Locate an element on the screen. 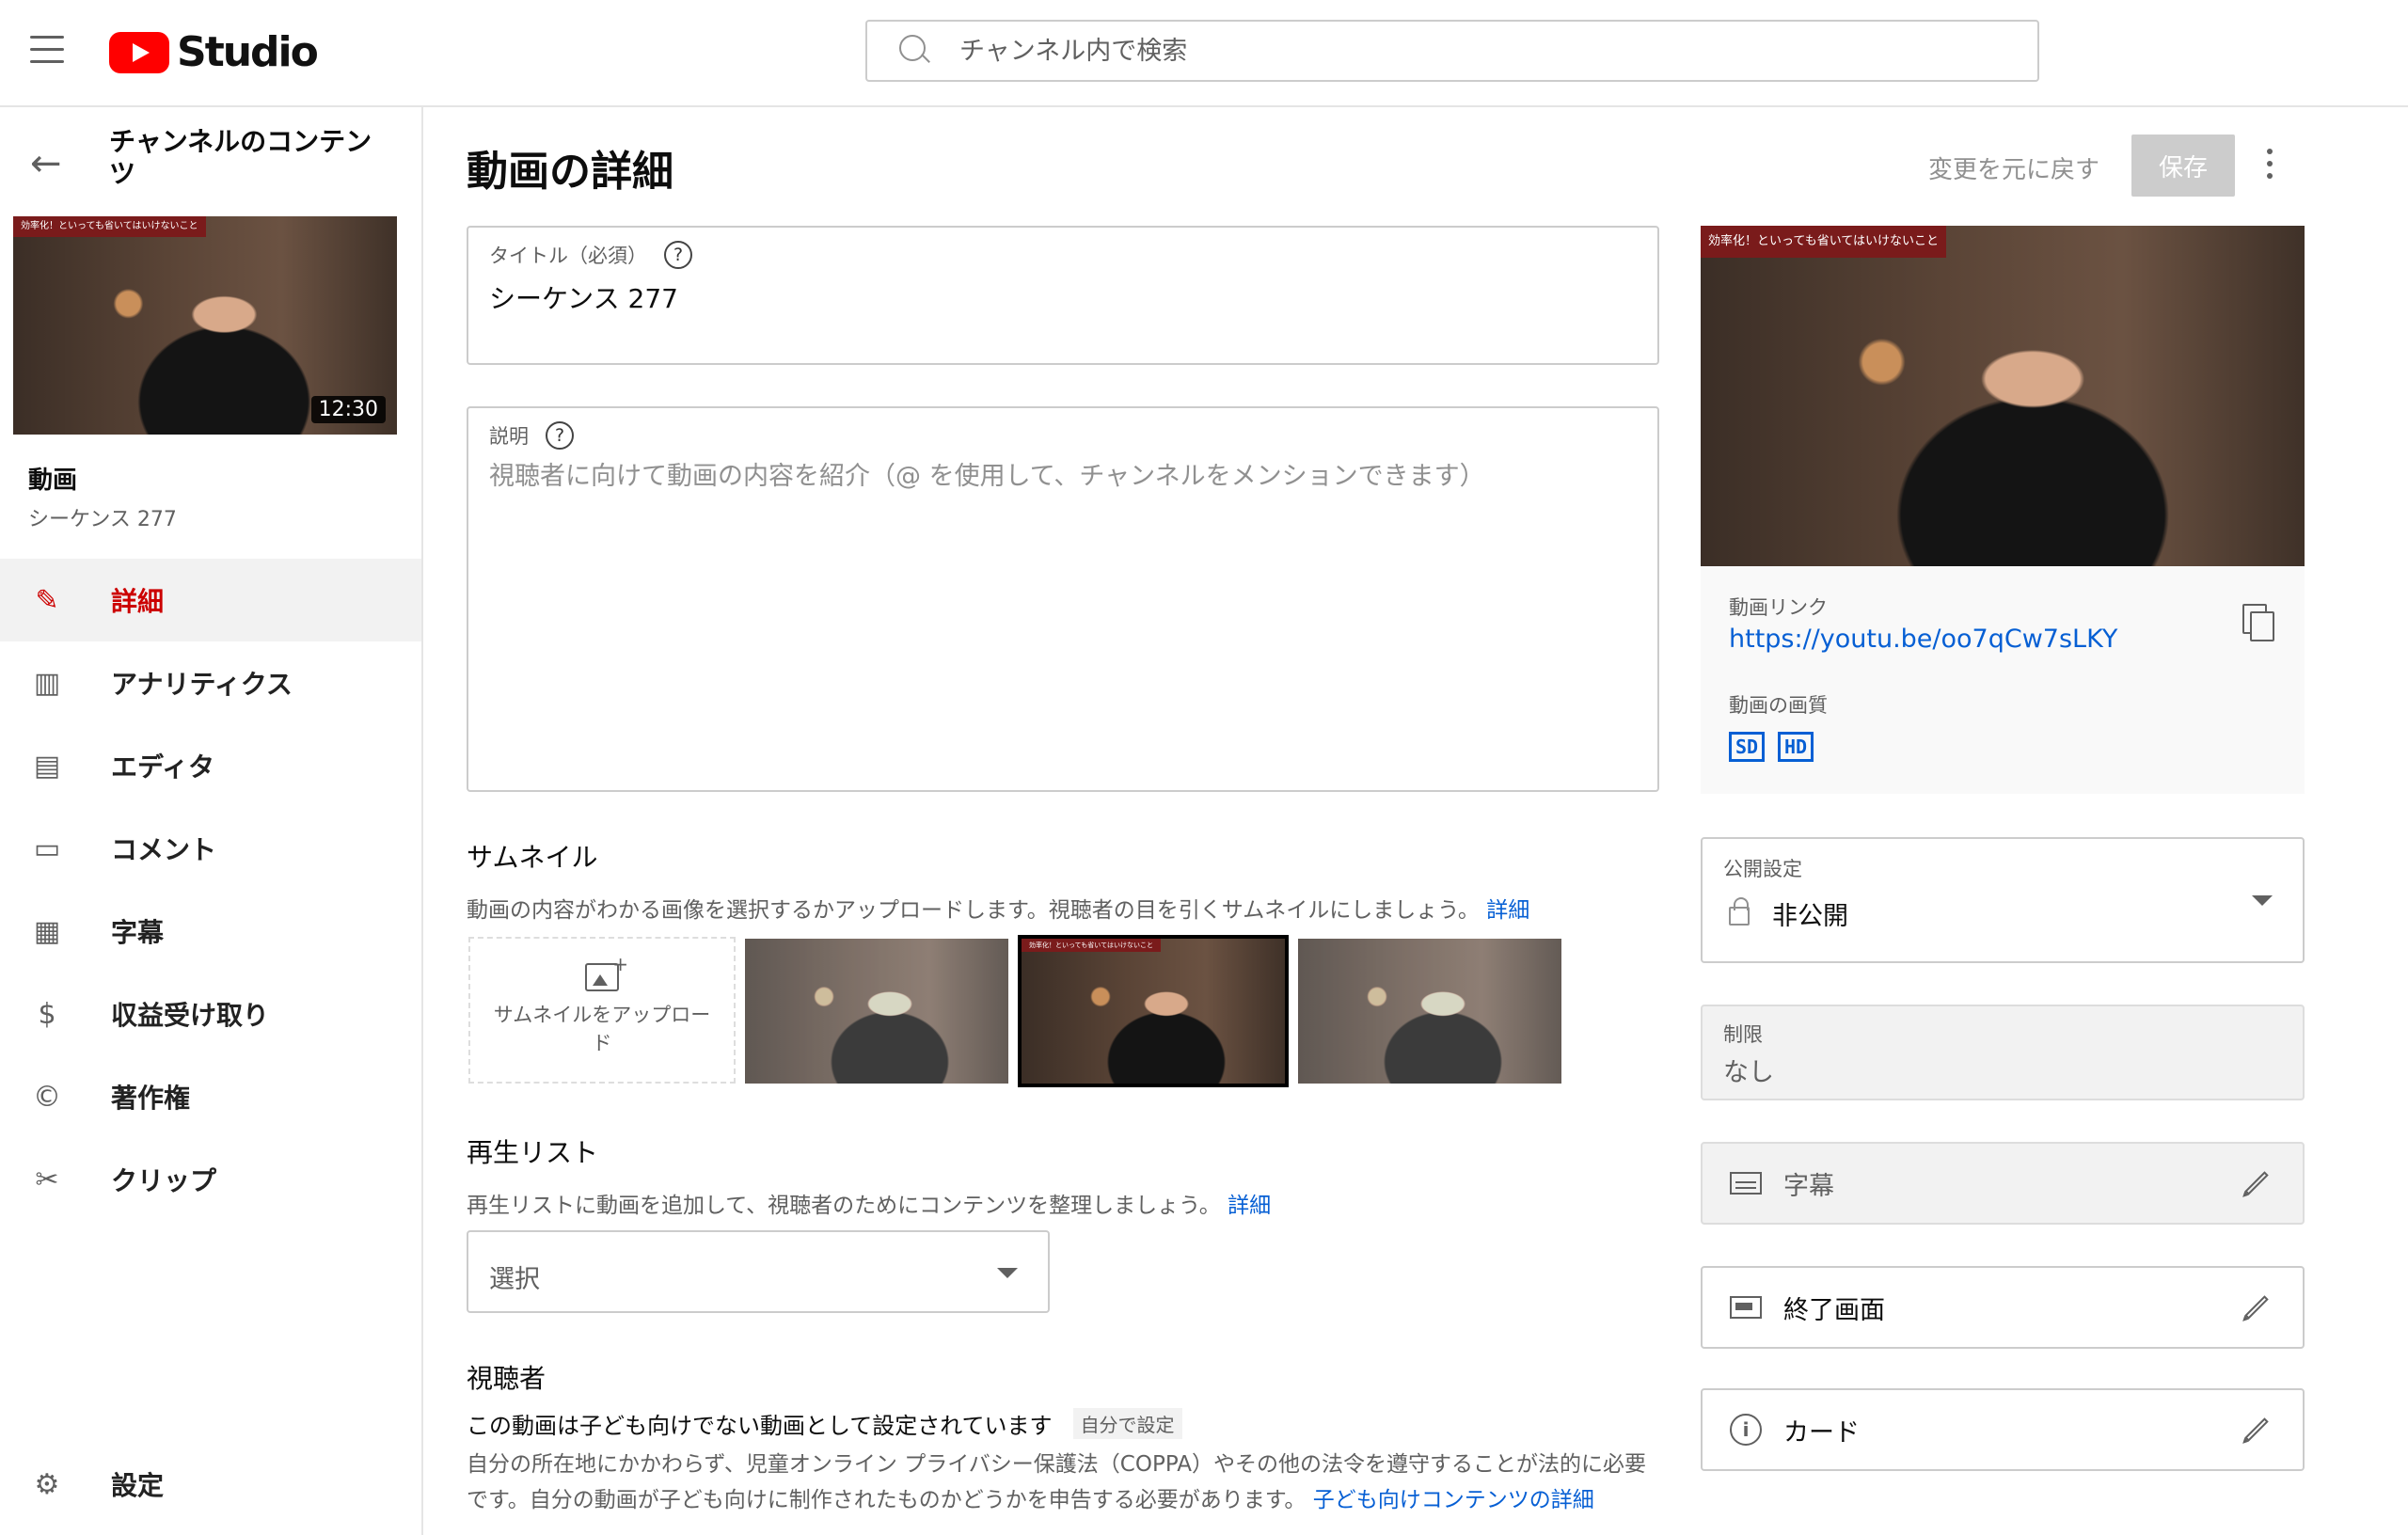 Image resolution: width=2408 pixels, height=1535 pixels. sidebar-item-settings: ⚙ 設定 is located at coordinates (211, 1484).